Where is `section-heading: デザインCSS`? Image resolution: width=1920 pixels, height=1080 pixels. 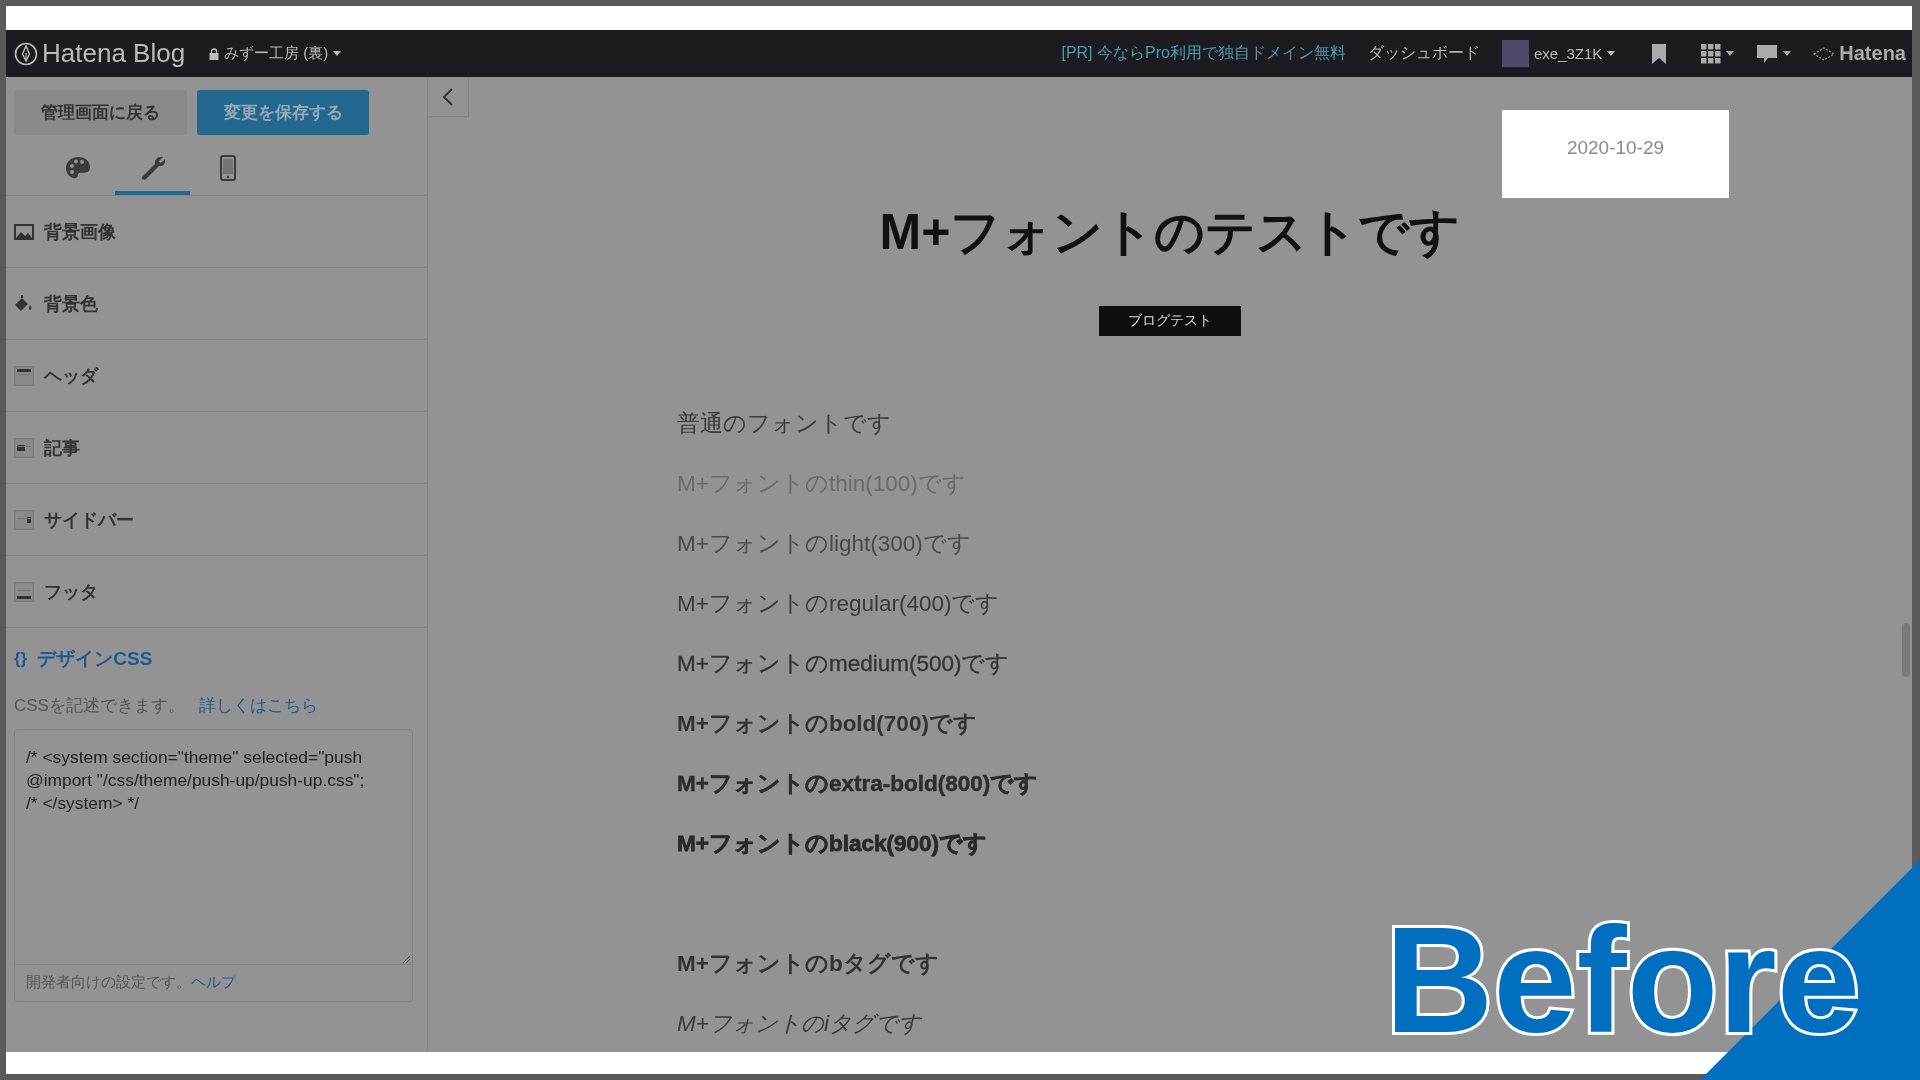 section-heading: デザインCSS is located at coordinates (95, 659).